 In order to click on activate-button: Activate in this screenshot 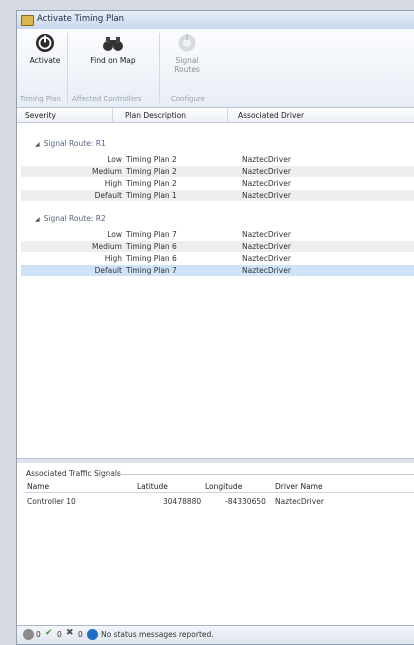, I will do `click(45, 49)`.